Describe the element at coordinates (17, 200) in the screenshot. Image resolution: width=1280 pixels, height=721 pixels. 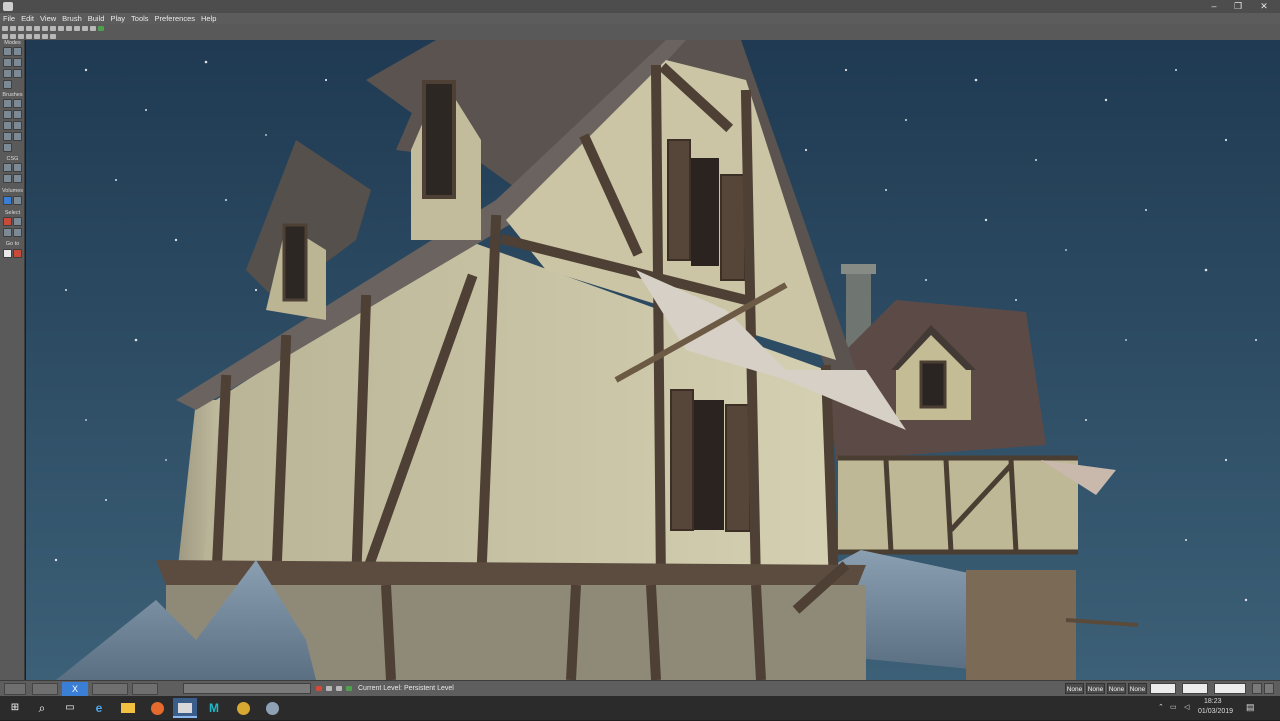
I see `volume-list-icon` at that location.